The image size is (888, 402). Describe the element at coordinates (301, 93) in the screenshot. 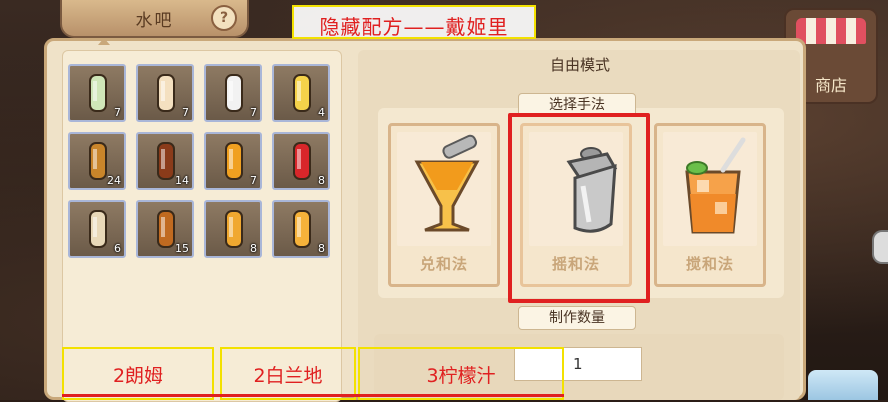

I see `inventory-slot: 4` at that location.